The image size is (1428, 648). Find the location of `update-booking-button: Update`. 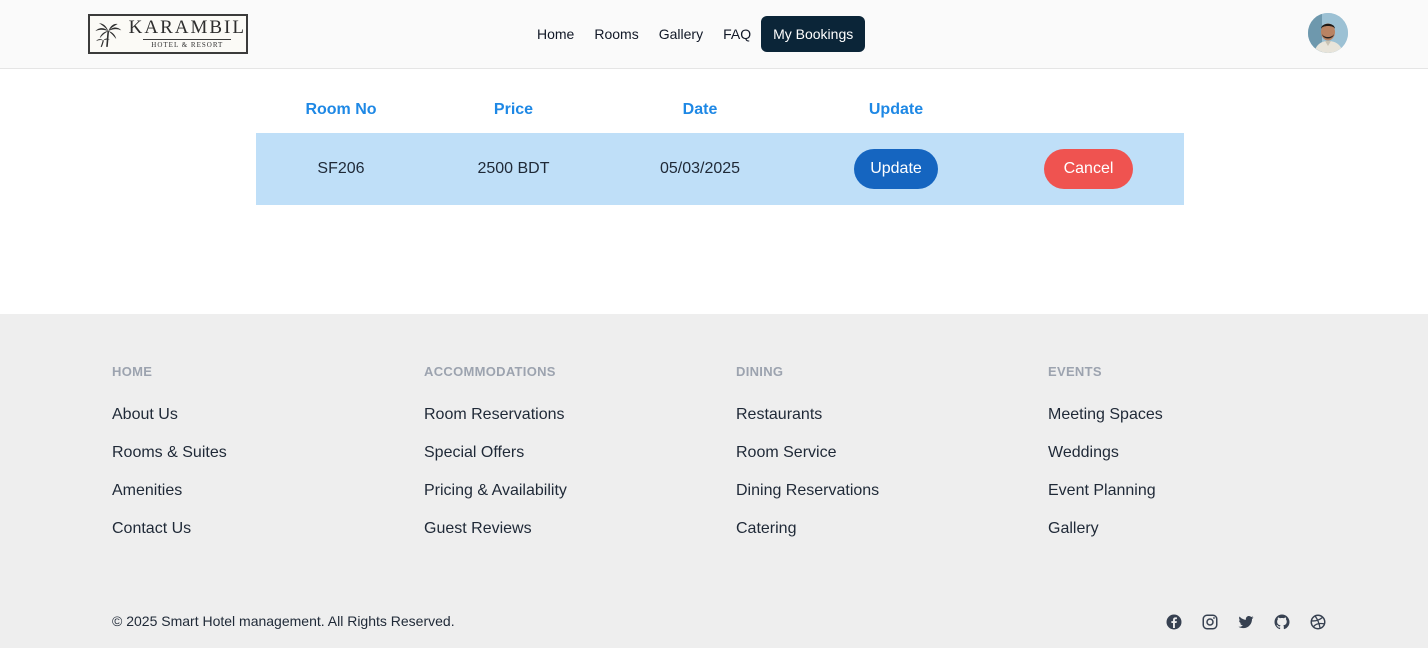

update-booking-button: Update is located at coordinates (896, 169).